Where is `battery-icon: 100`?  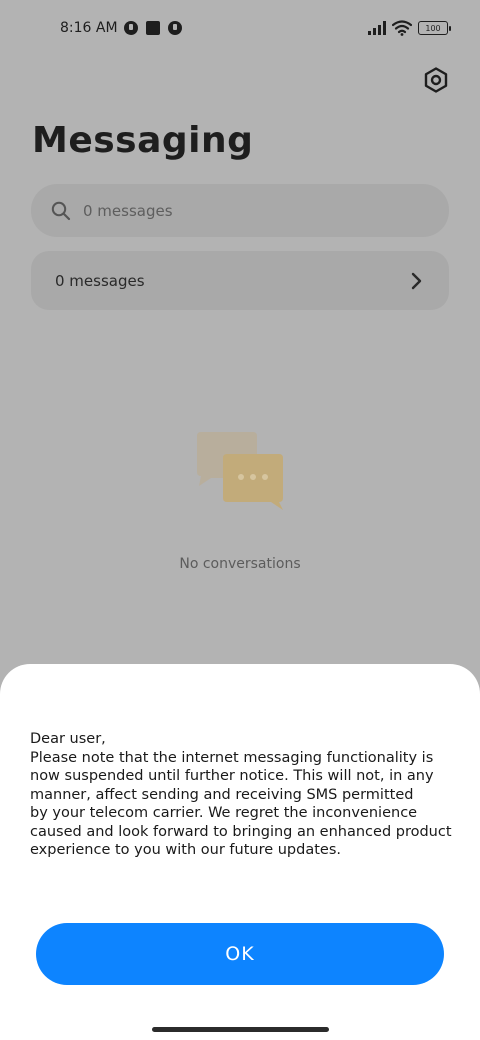
battery-icon: 100 is located at coordinates (434, 28).